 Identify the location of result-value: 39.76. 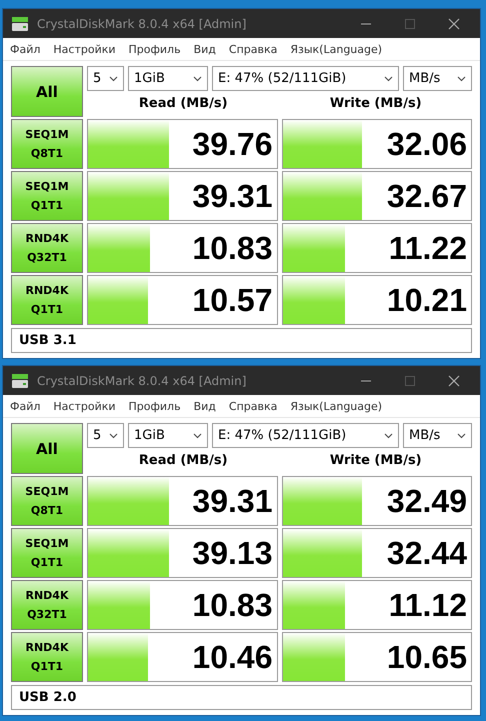
(232, 144).